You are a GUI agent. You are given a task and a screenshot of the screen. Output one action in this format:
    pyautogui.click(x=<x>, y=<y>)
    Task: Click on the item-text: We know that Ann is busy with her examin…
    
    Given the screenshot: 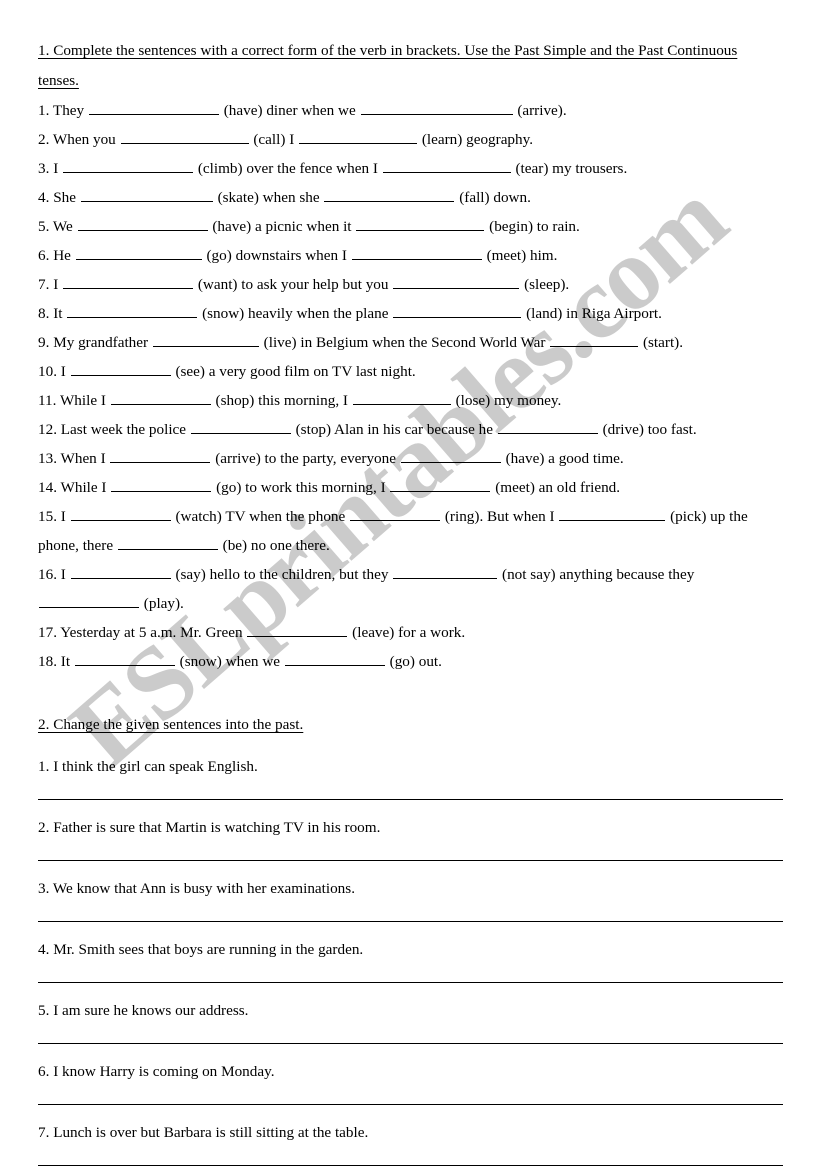 What is the action you would take?
    pyautogui.click(x=203, y=888)
    